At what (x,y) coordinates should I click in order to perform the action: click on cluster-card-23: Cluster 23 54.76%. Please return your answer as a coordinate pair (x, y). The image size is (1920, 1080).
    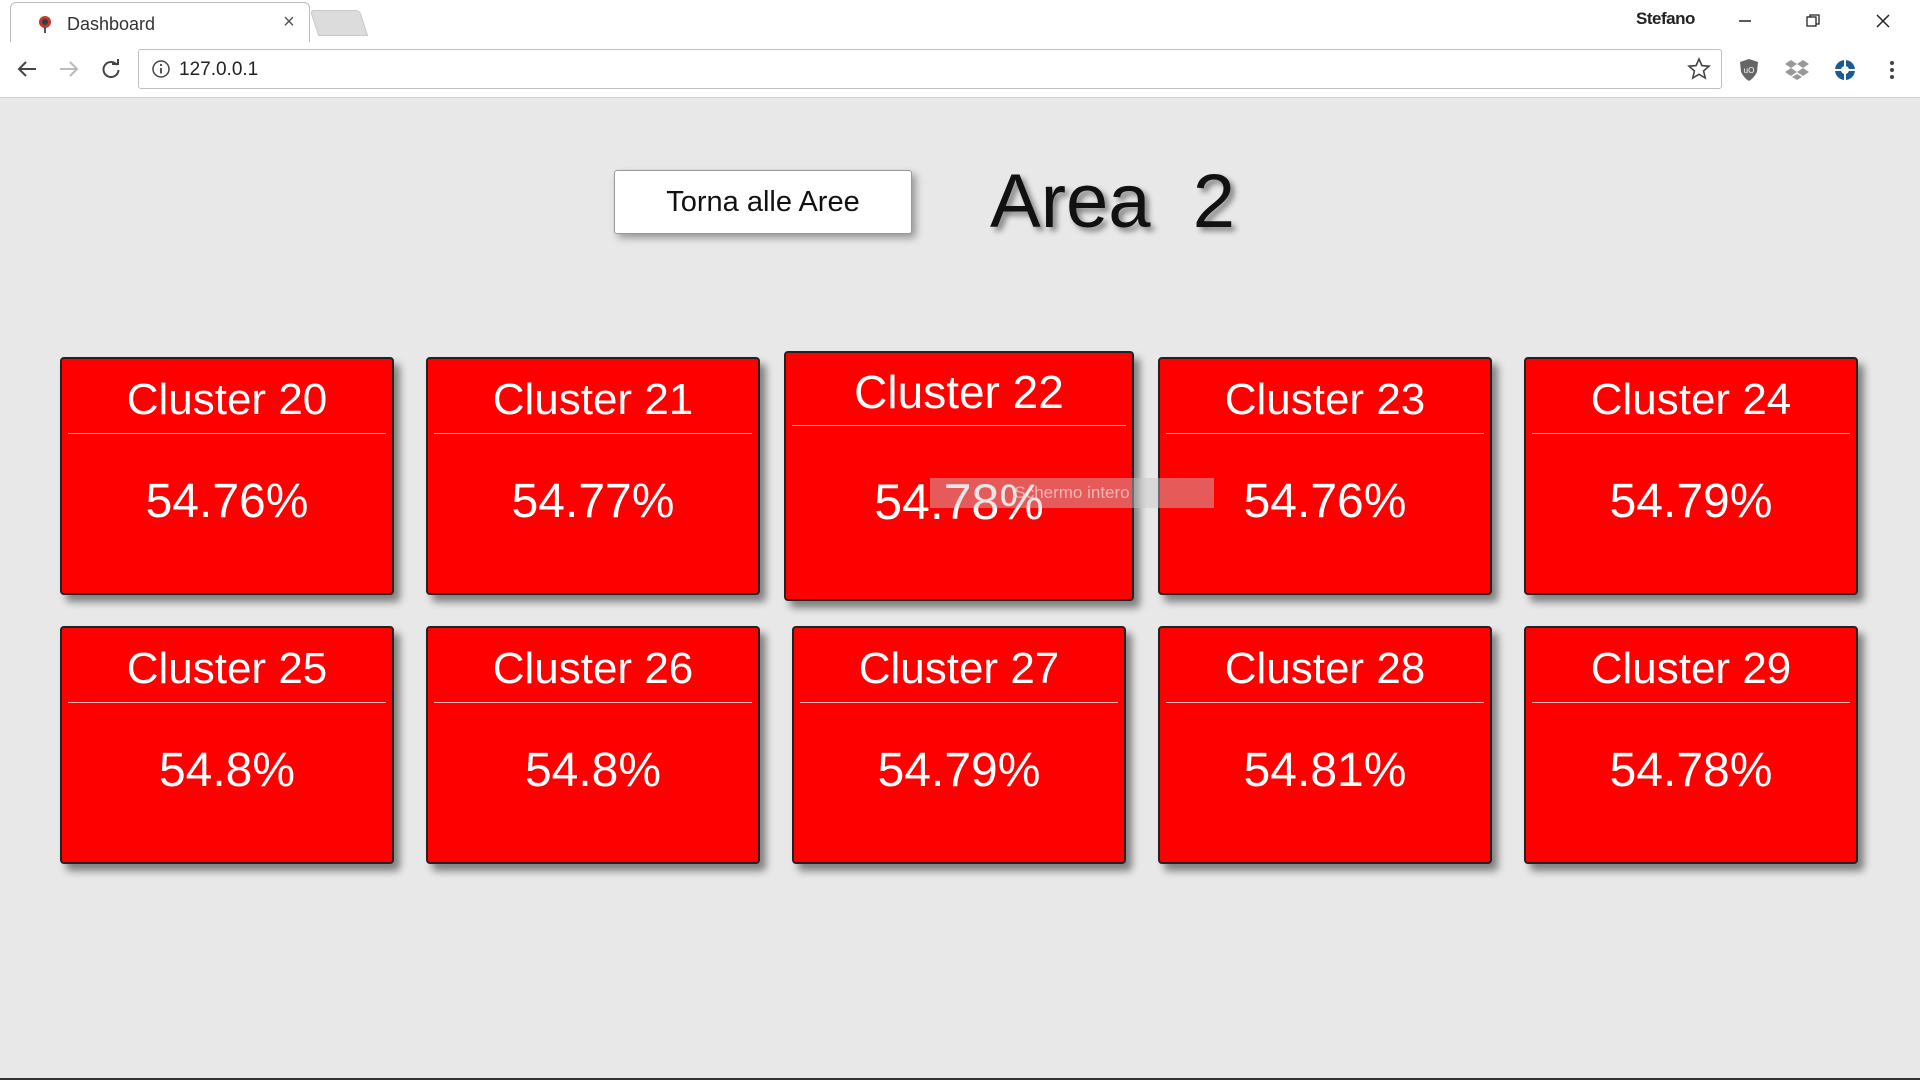
    Looking at the image, I should click on (1325, 476).